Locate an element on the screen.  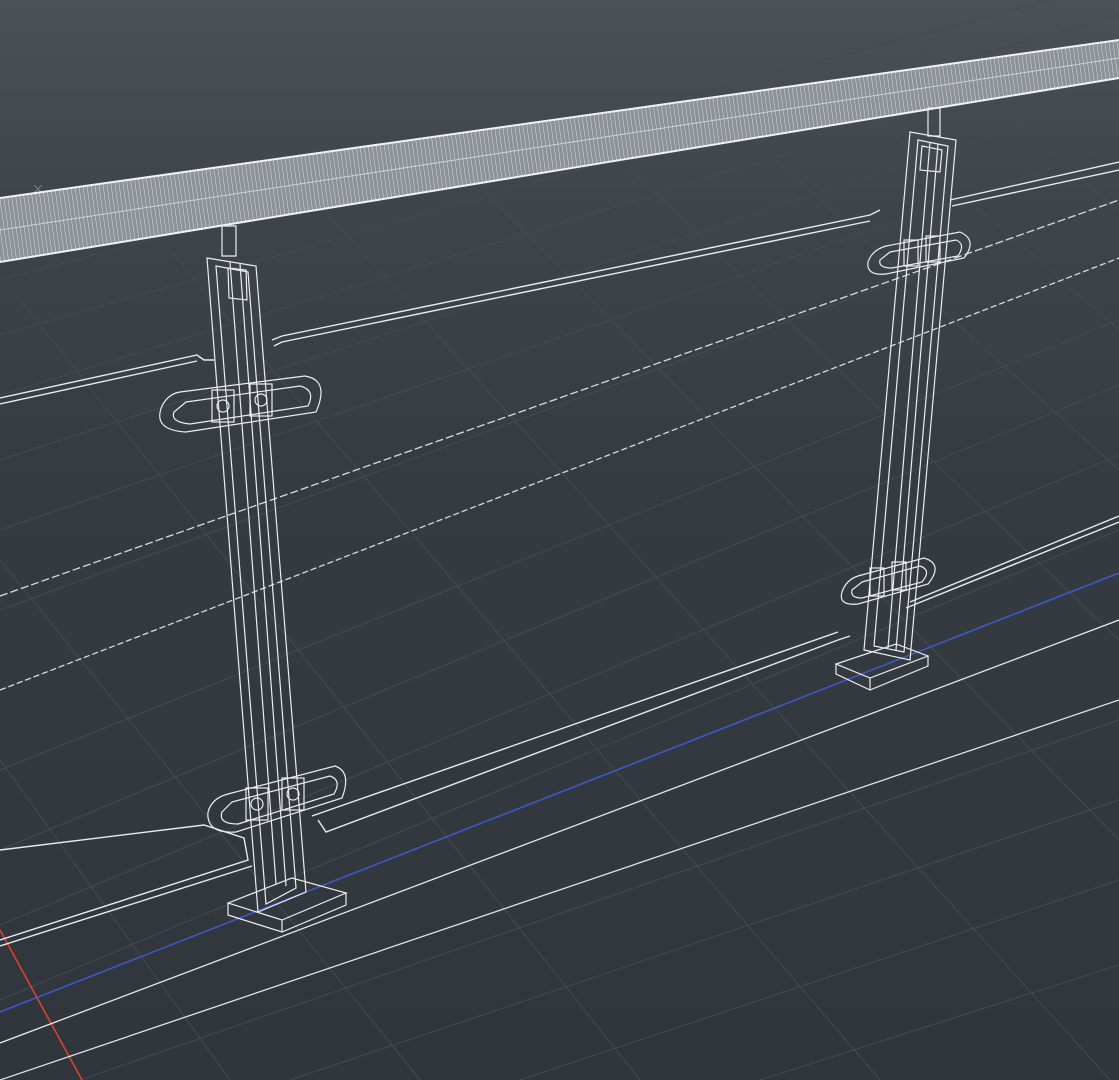
railing-post-left is located at coordinates (253, 579).